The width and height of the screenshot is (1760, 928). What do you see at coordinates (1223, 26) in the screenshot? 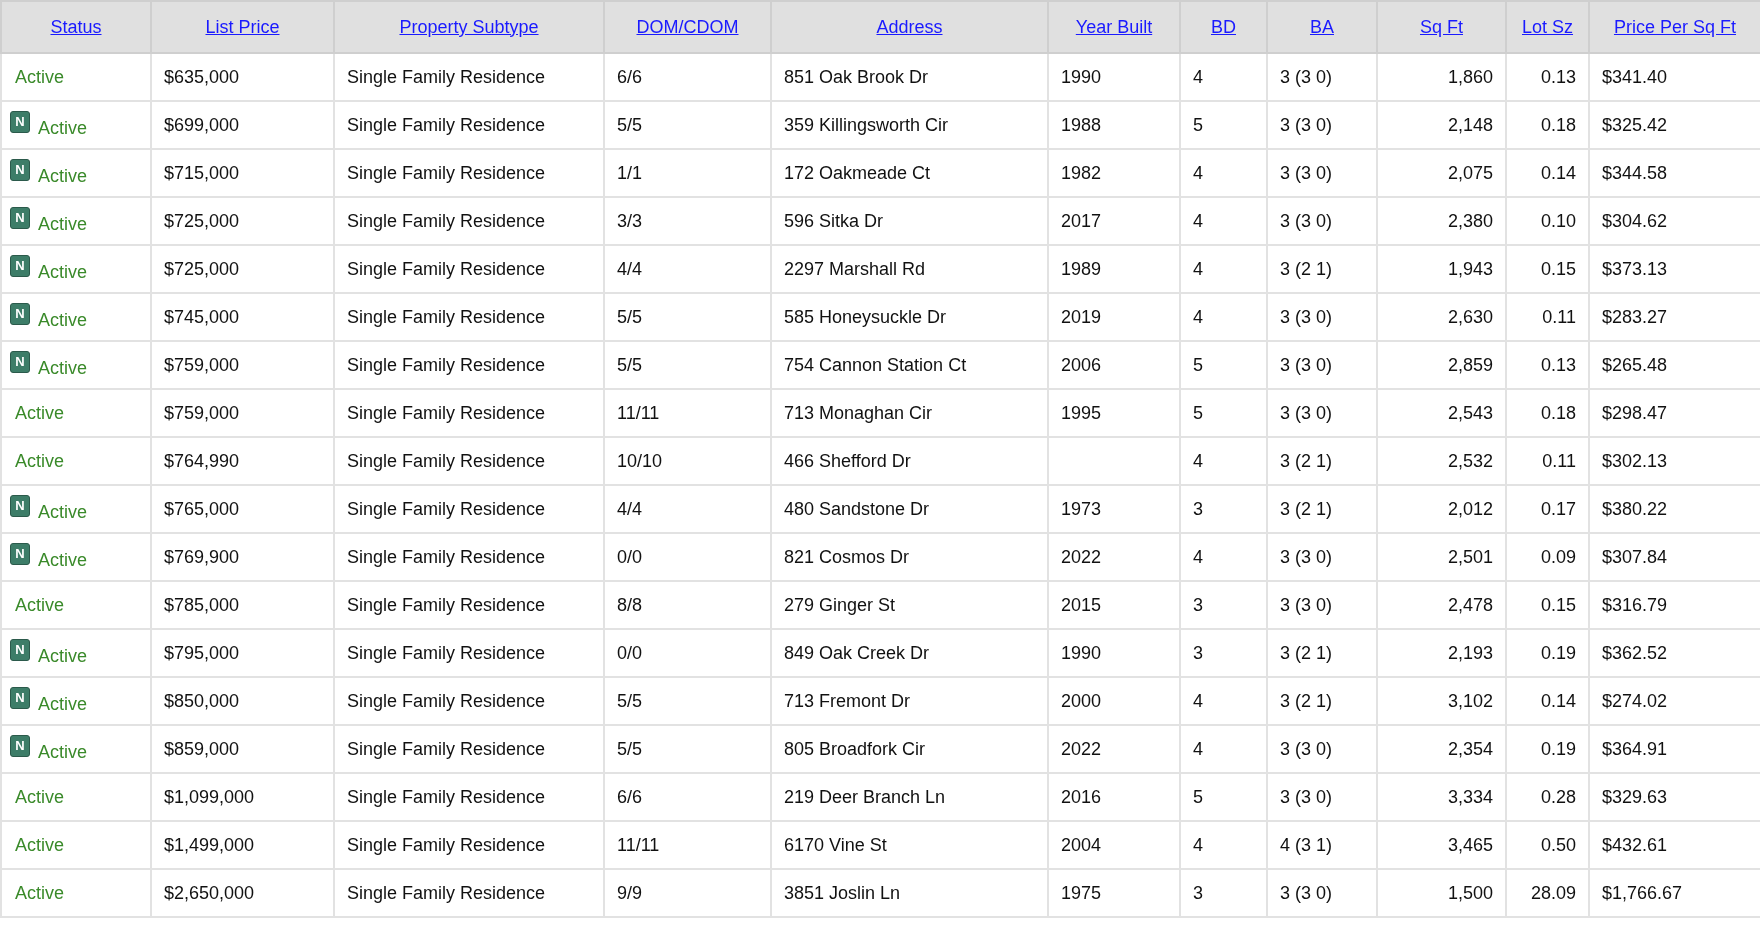
I see `column-header-link: BD` at bounding box center [1223, 26].